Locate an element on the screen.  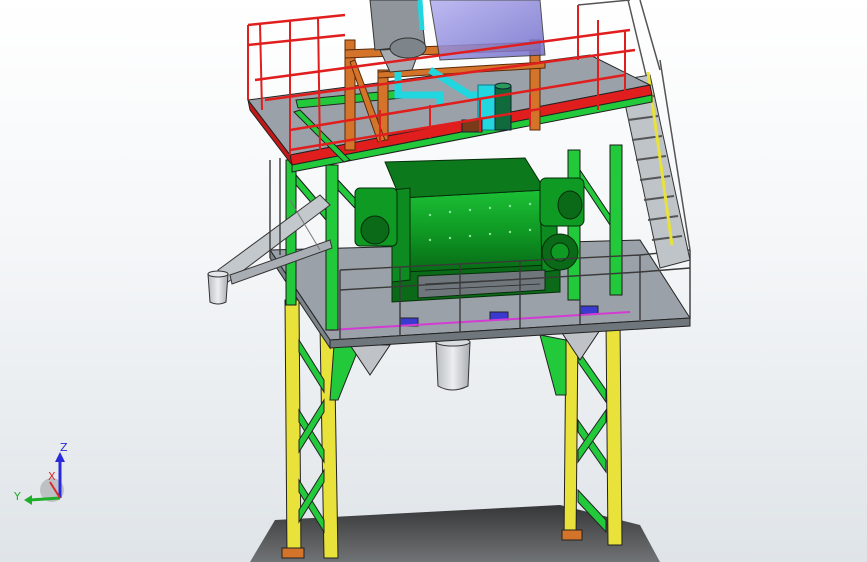
discharge-hopper is located at coordinates (453, 364).